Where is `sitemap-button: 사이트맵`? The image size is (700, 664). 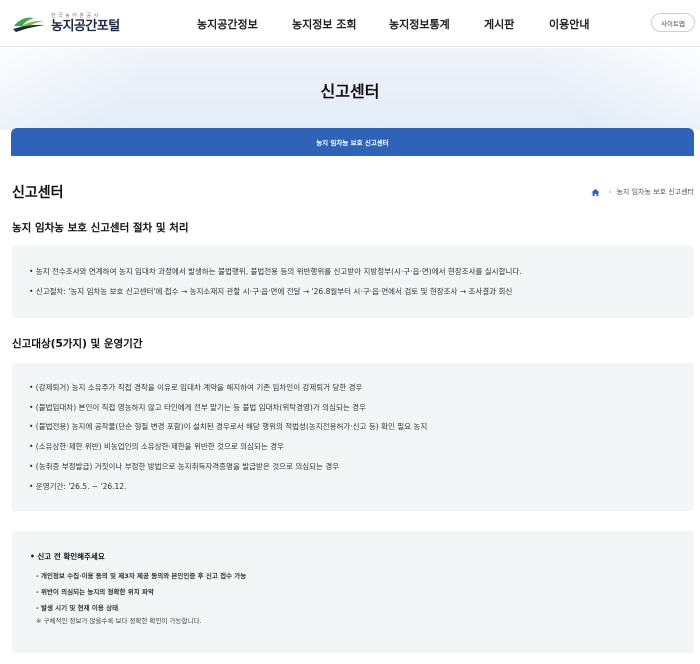
sitemap-button: 사이트맵 is located at coordinates (673, 22).